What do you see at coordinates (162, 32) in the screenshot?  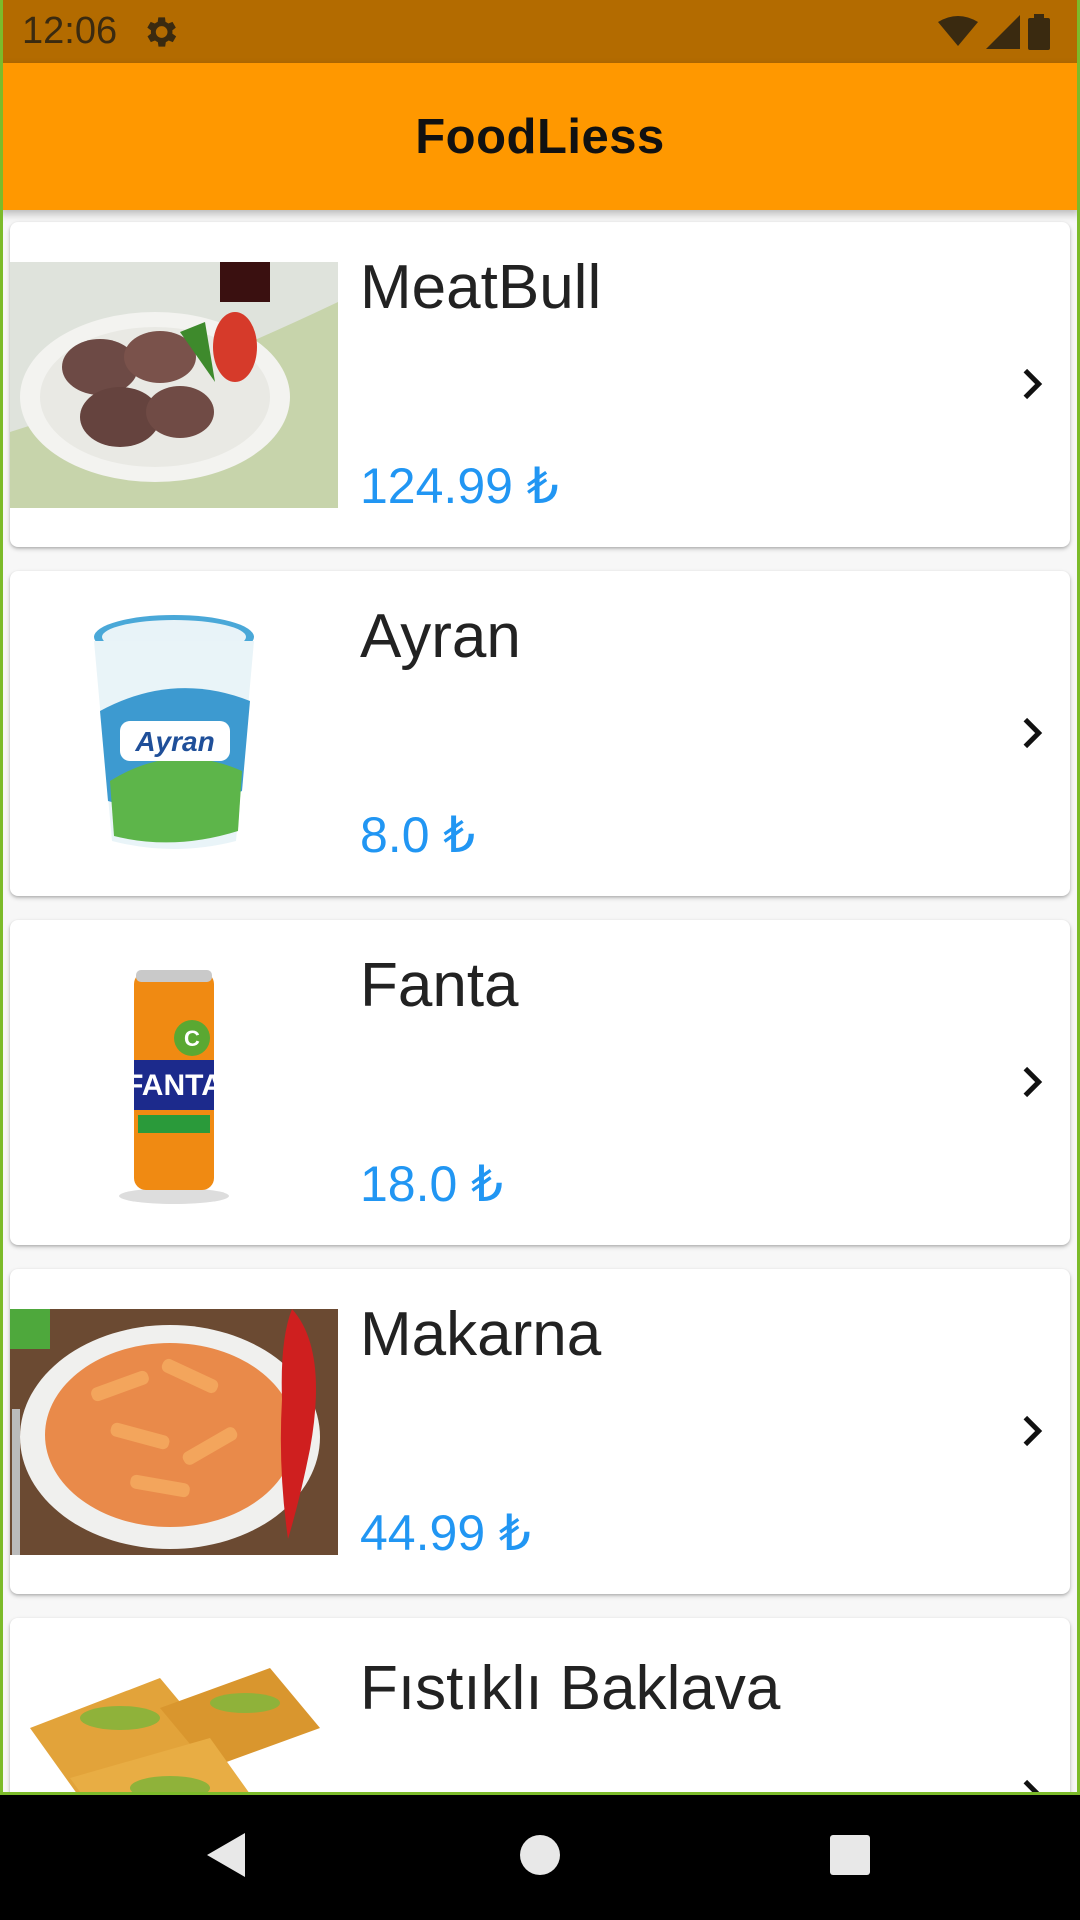 I see `gear-icon` at bounding box center [162, 32].